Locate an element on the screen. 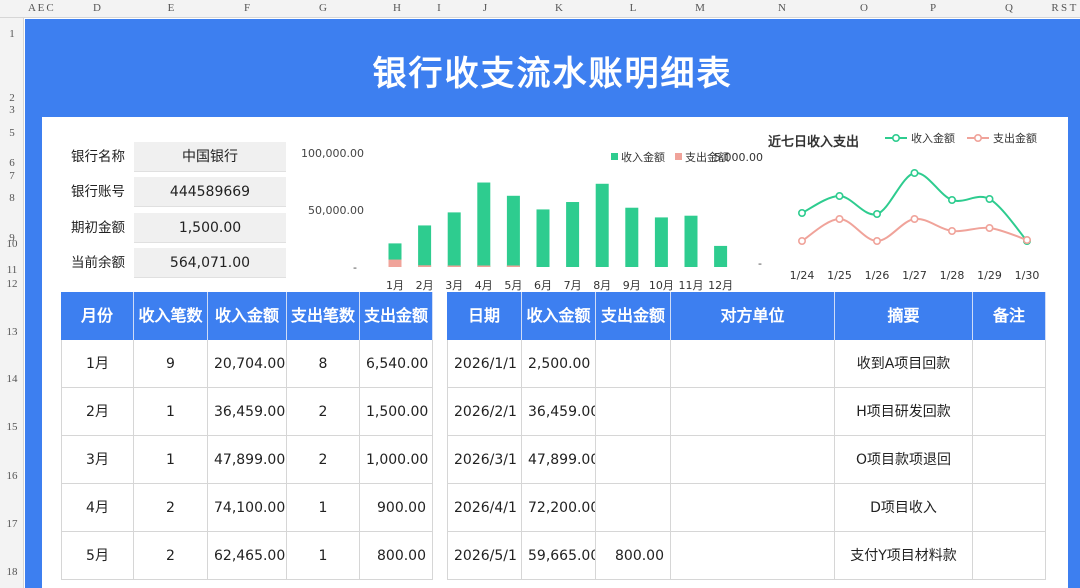  table-cell: 20,704.00 is located at coordinates (247, 364).